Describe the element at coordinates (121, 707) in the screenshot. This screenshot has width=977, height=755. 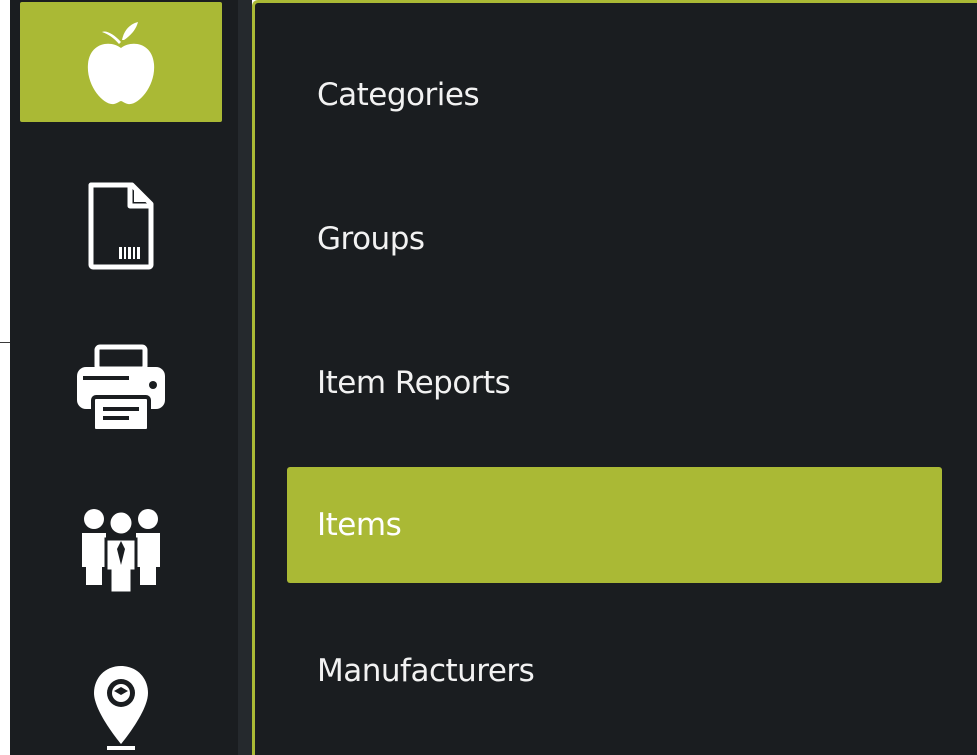
I see `location-pin-icon` at that location.